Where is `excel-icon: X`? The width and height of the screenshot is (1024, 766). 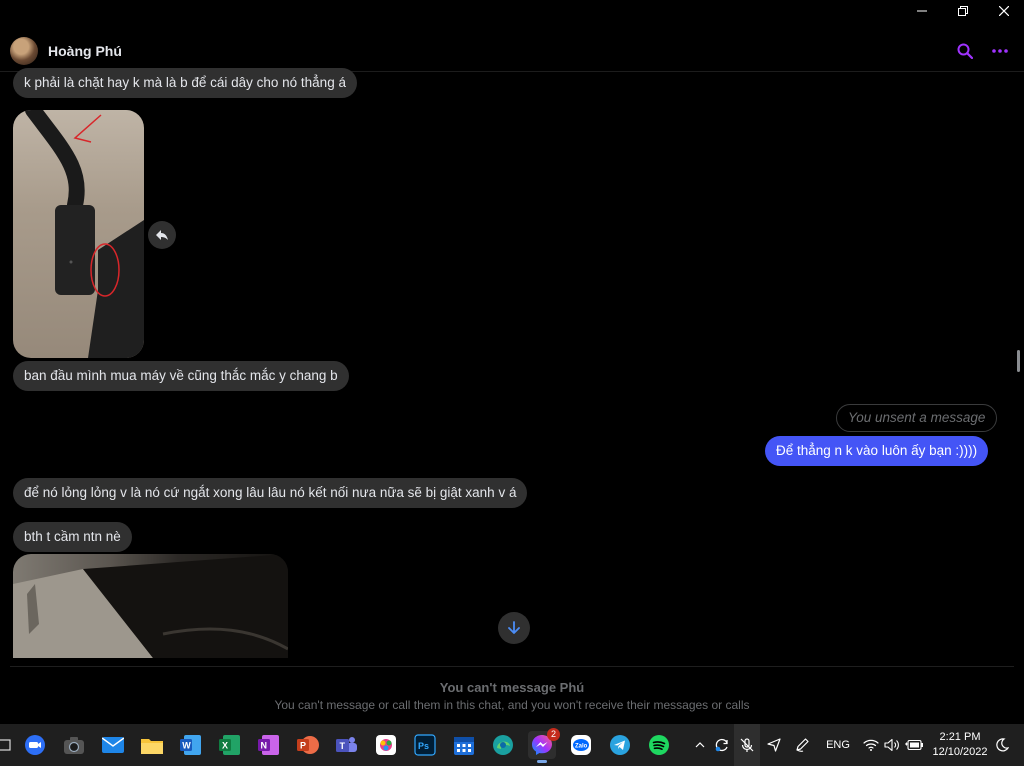 excel-icon: X is located at coordinates (230, 745).